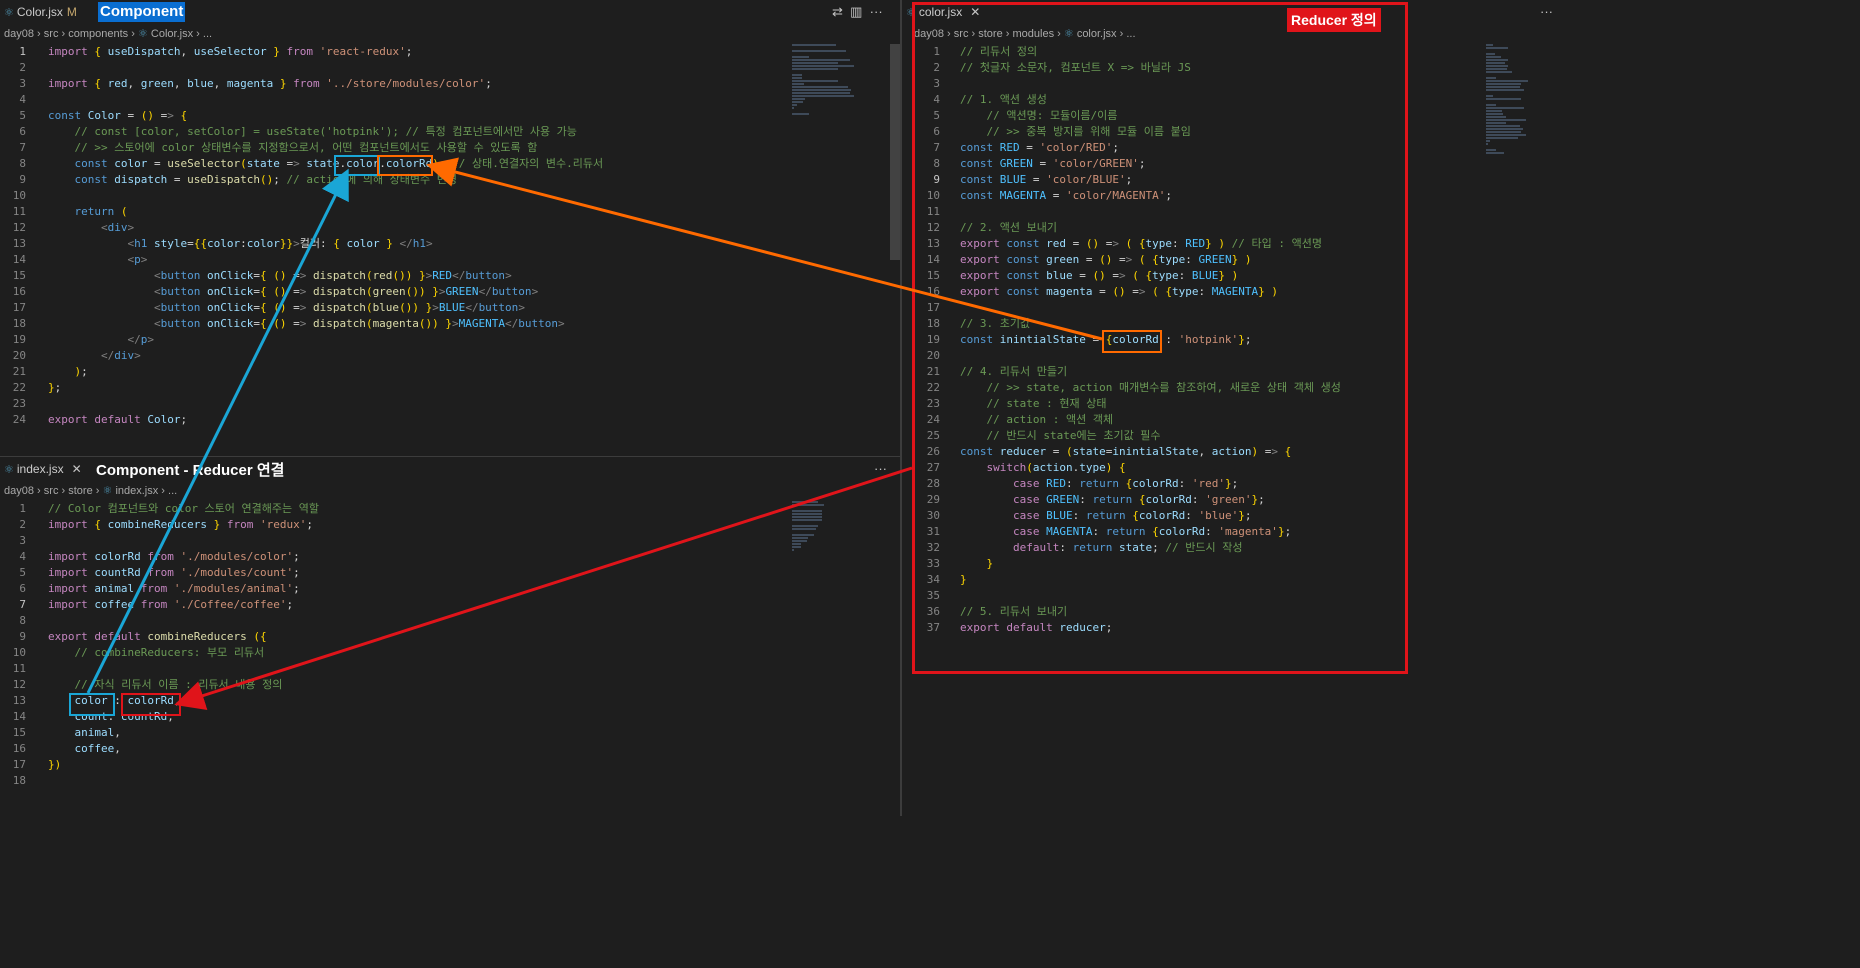 This screenshot has width=1860, height=968. I want to click on code-line: 12 // 자식 리듀서 이름 : 리듀서 내용 정의, so click(390, 685).